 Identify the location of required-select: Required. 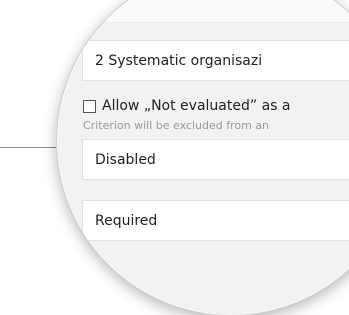
(215, 220).